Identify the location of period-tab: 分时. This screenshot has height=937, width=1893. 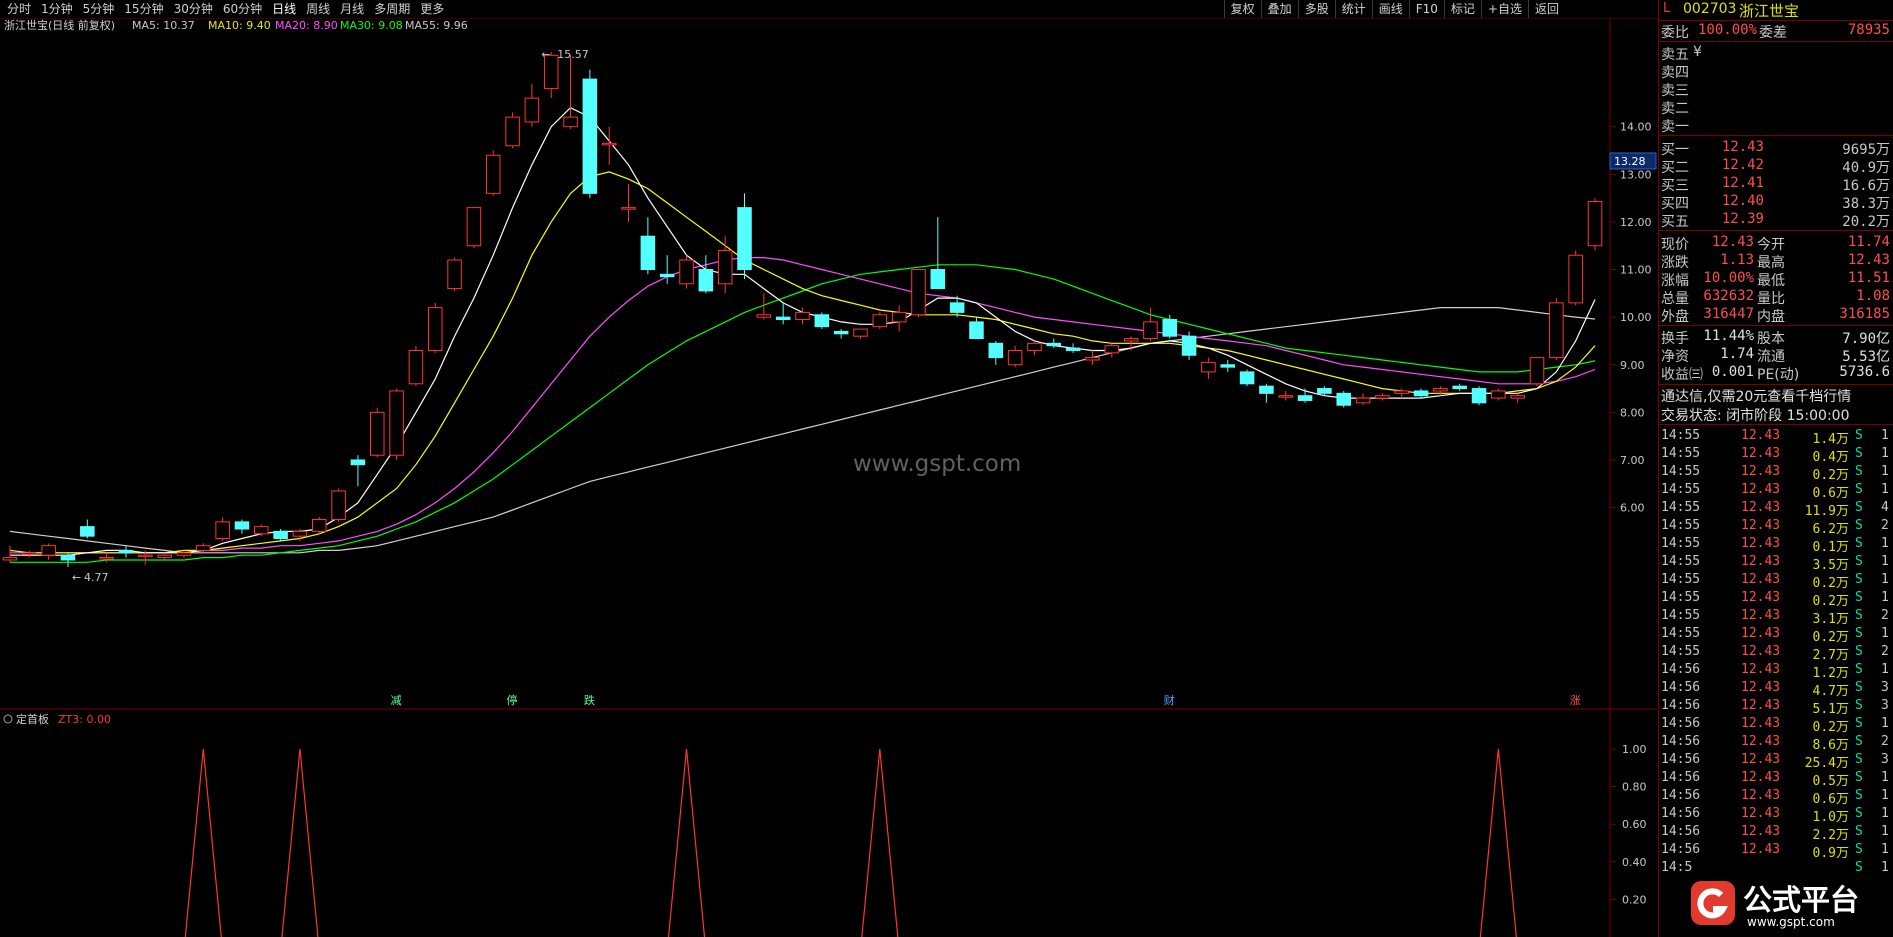
(19, 9).